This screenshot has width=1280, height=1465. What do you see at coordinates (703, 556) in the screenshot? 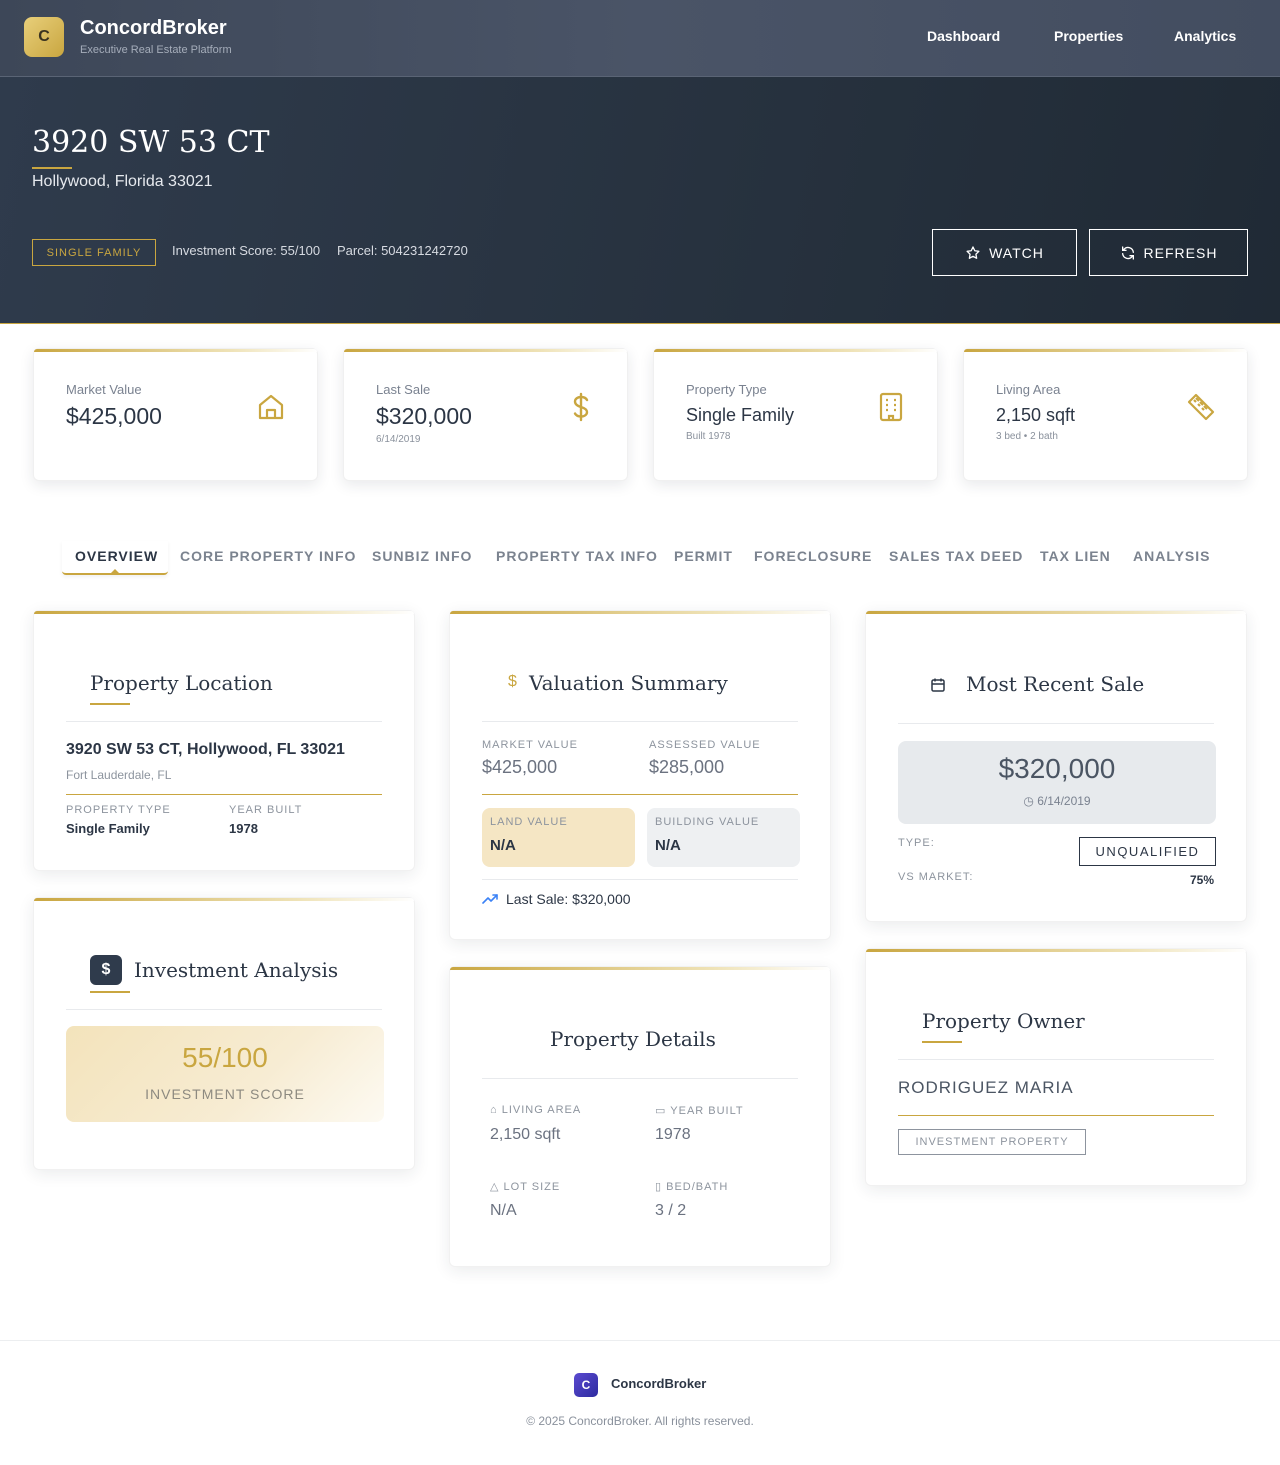
I see `tab-permit: PERMIT` at bounding box center [703, 556].